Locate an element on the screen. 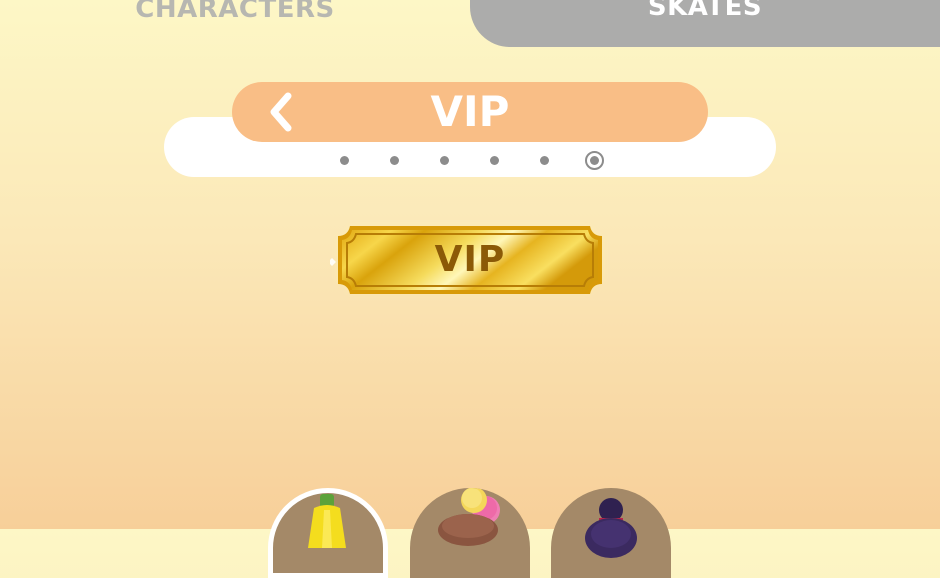  character-slot-dark-hair is located at coordinates (611, 533).